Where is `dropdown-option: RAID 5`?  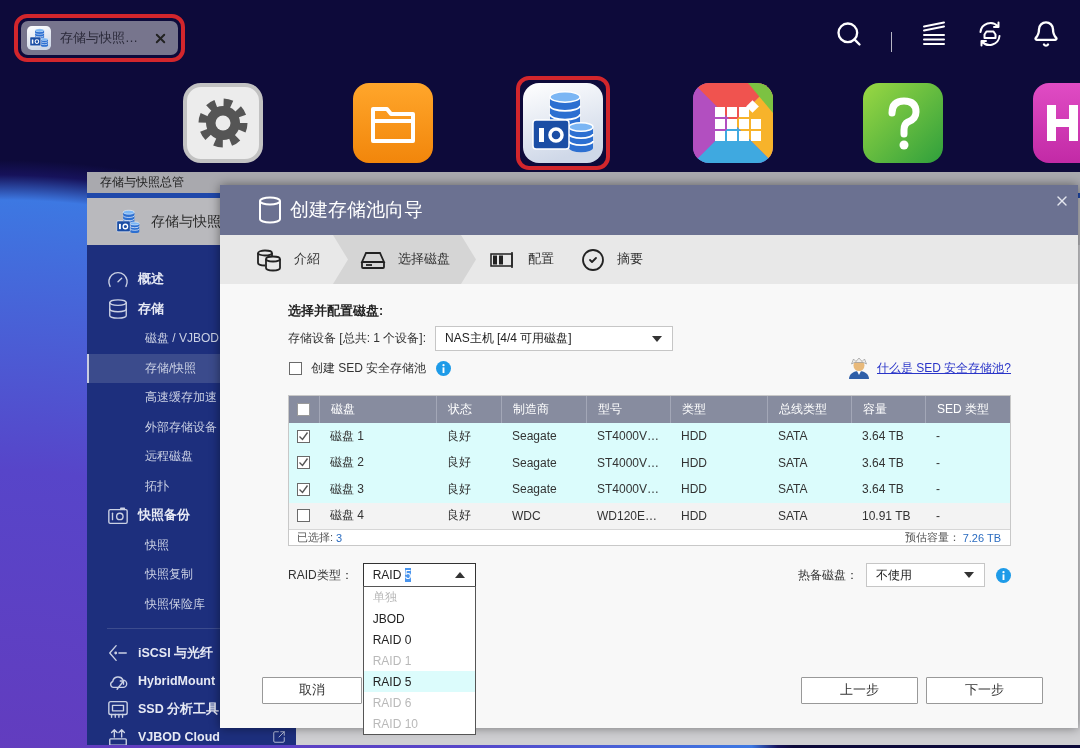
dropdown-option: RAID 5 is located at coordinates (419, 681).